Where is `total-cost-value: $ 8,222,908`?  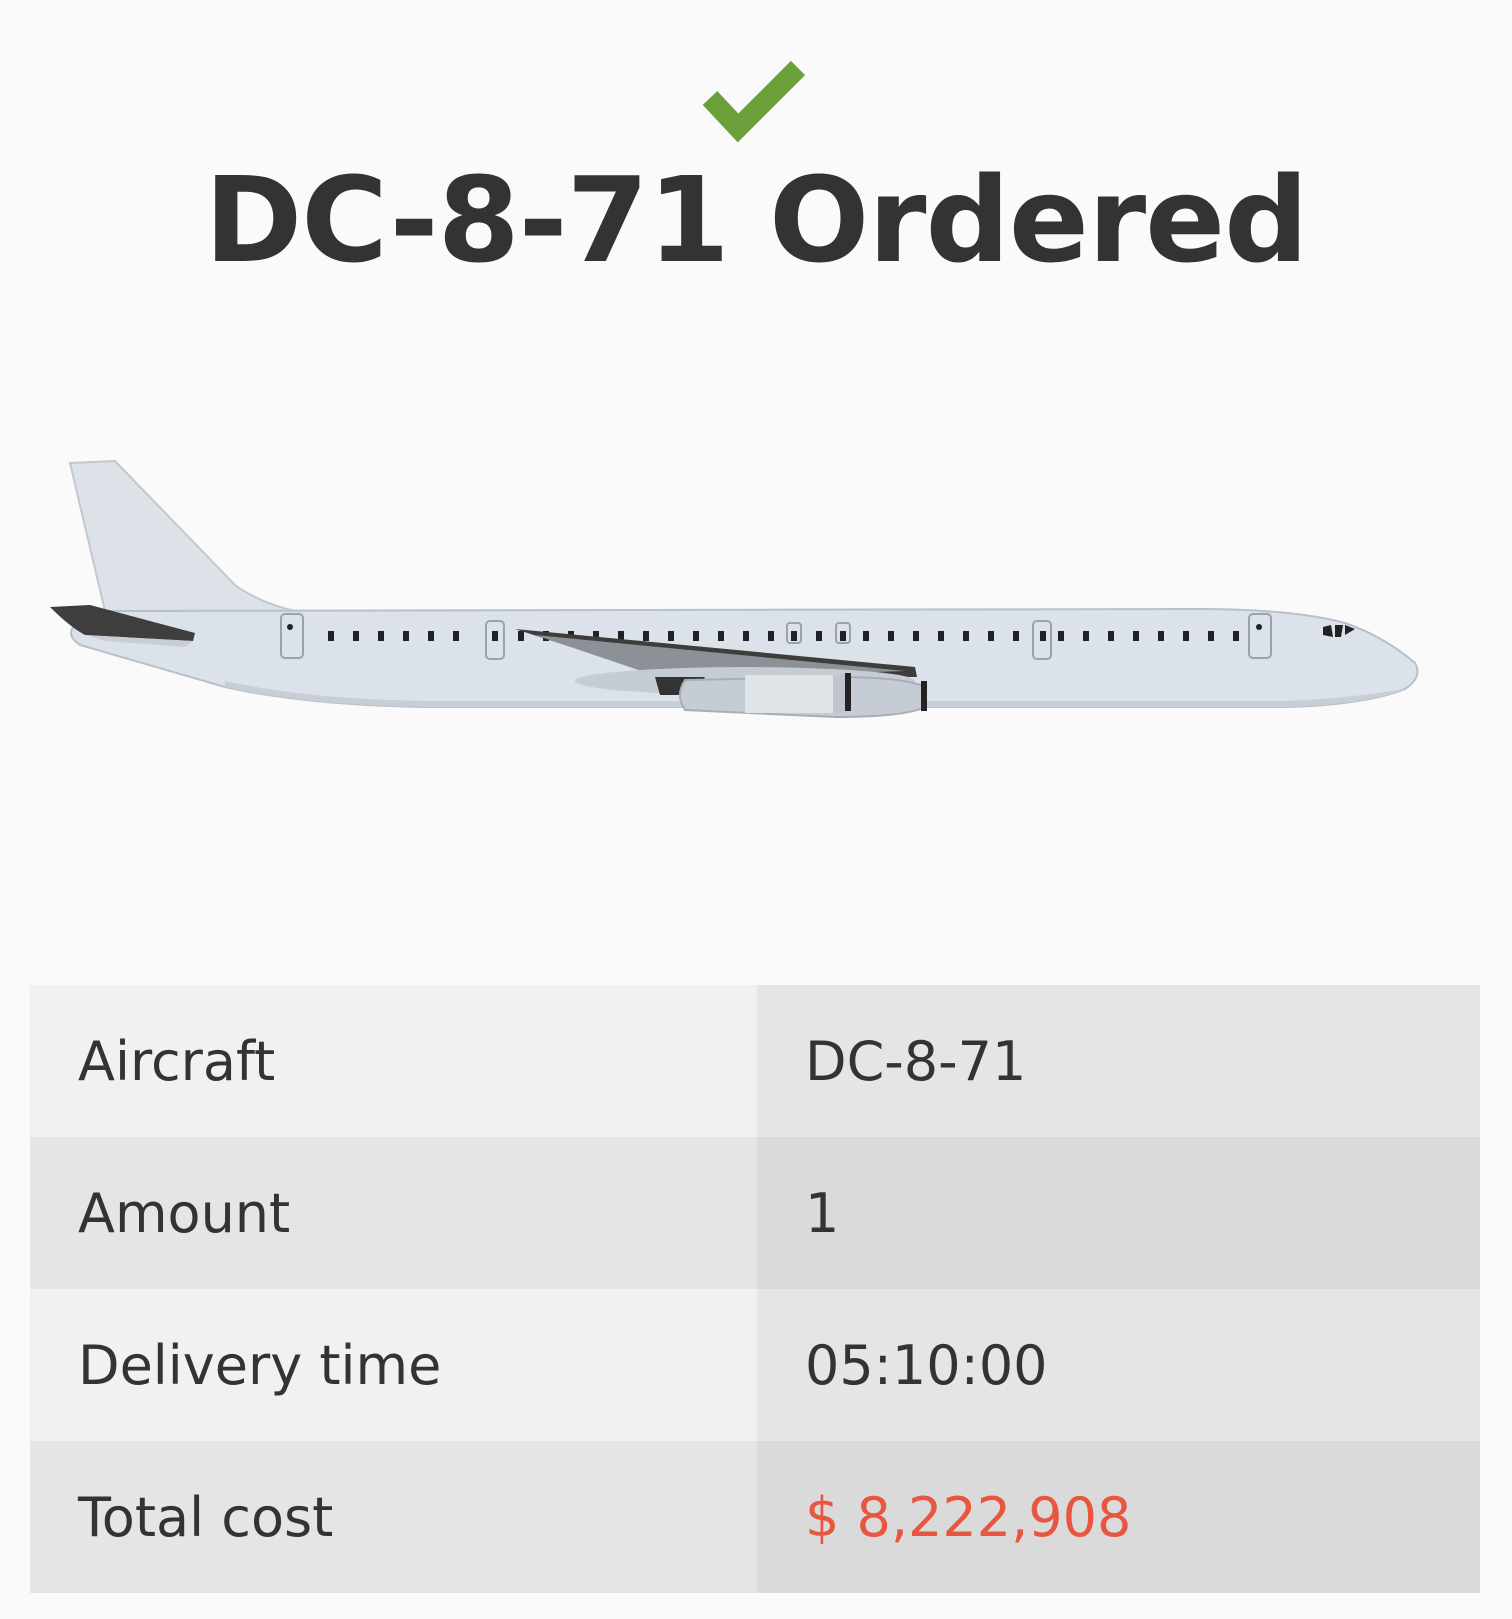 total-cost-value: $ 8,222,908 is located at coordinates (1118, 1517).